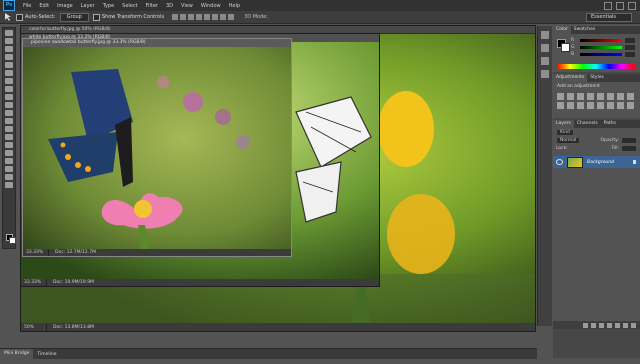 Image resolution: width=640 pixels, height=364 pixels. Describe the element at coordinates (9, 97) in the screenshot. I see `clone-stamp-tool-icon` at that location.